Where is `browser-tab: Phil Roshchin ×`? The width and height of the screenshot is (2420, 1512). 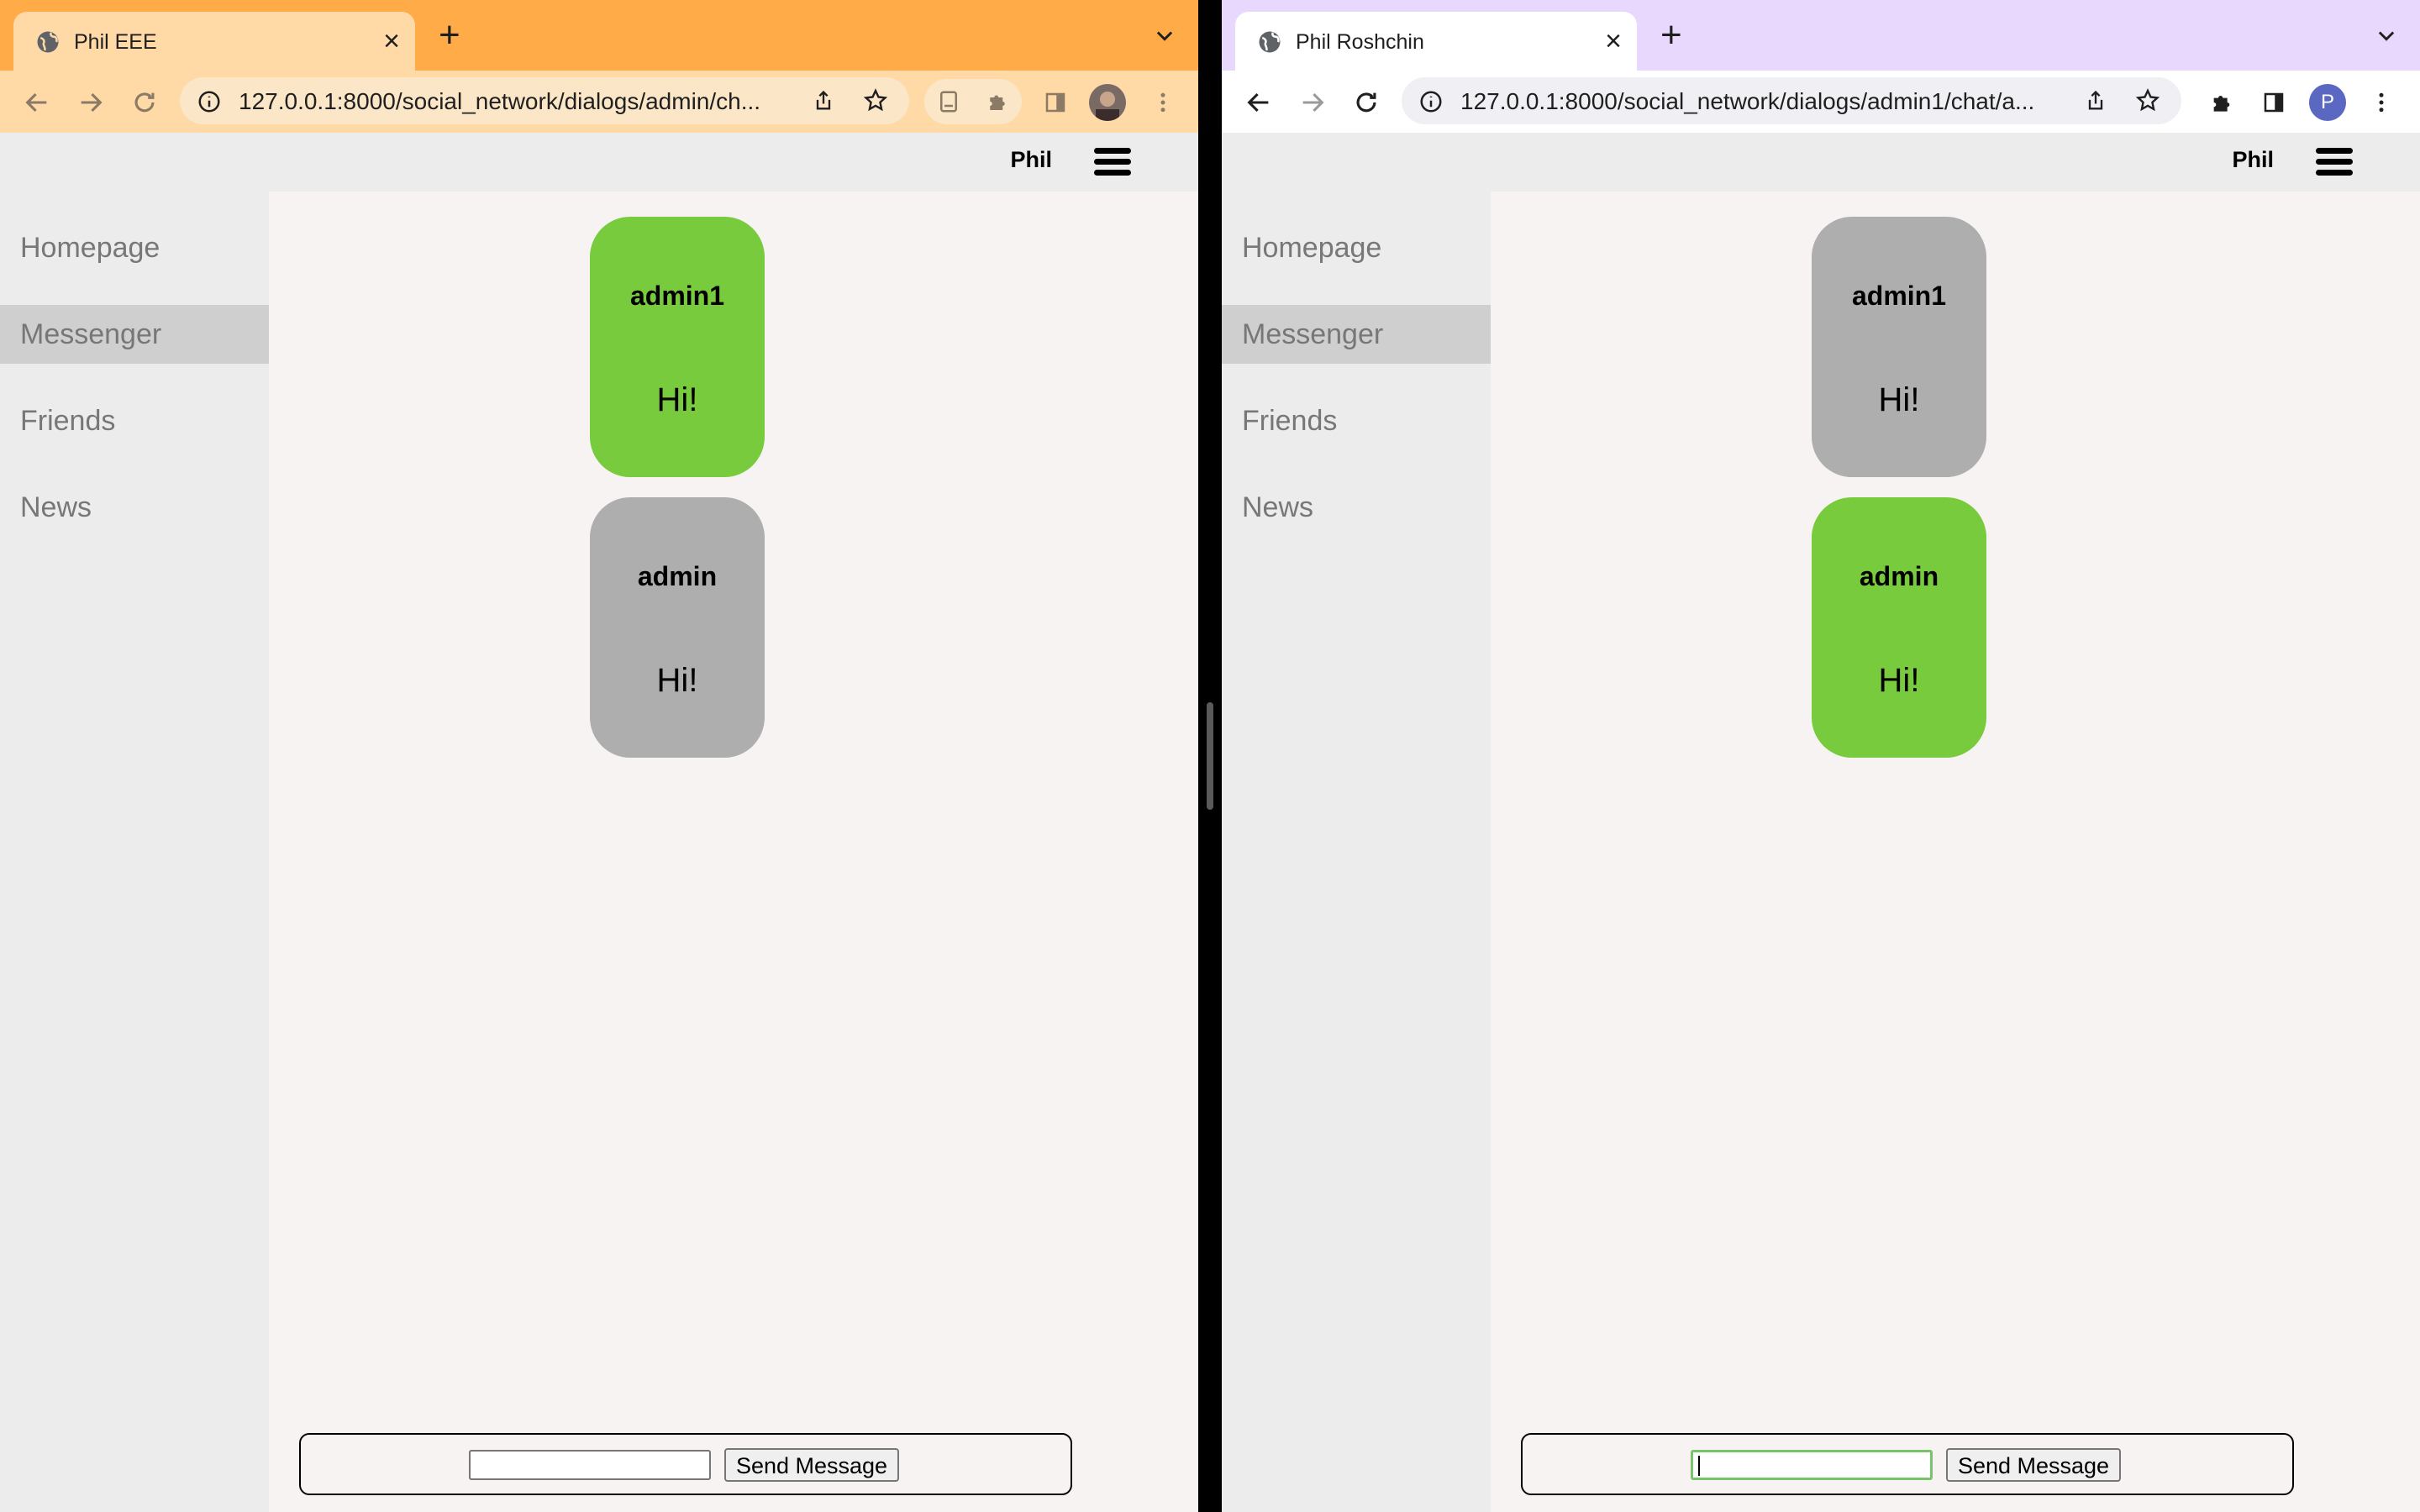 browser-tab: Phil Roshchin × is located at coordinates (1436, 41).